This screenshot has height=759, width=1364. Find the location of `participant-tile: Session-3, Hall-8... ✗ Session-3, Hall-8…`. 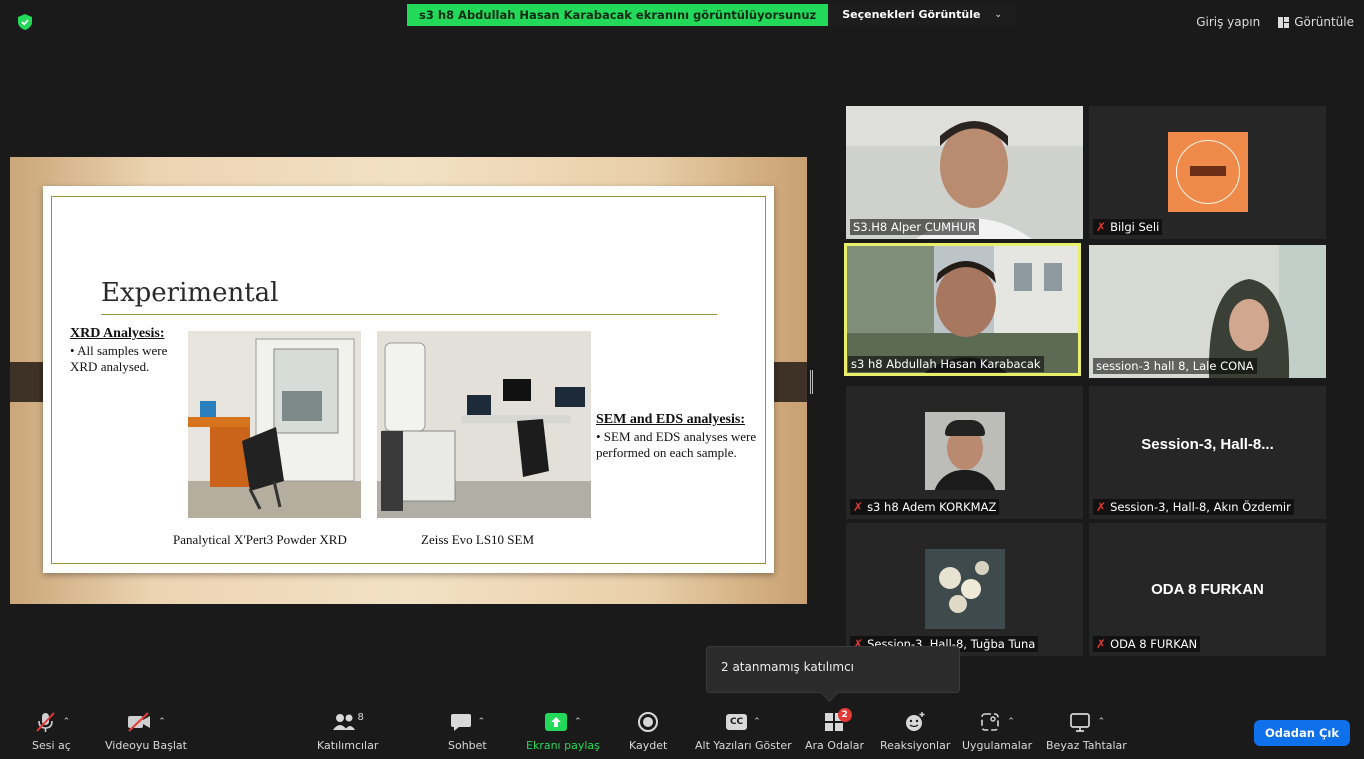

participant-tile: Session-3, Hall-8... ✗ Session-3, Hall-8… is located at coordinates (1207, 452).